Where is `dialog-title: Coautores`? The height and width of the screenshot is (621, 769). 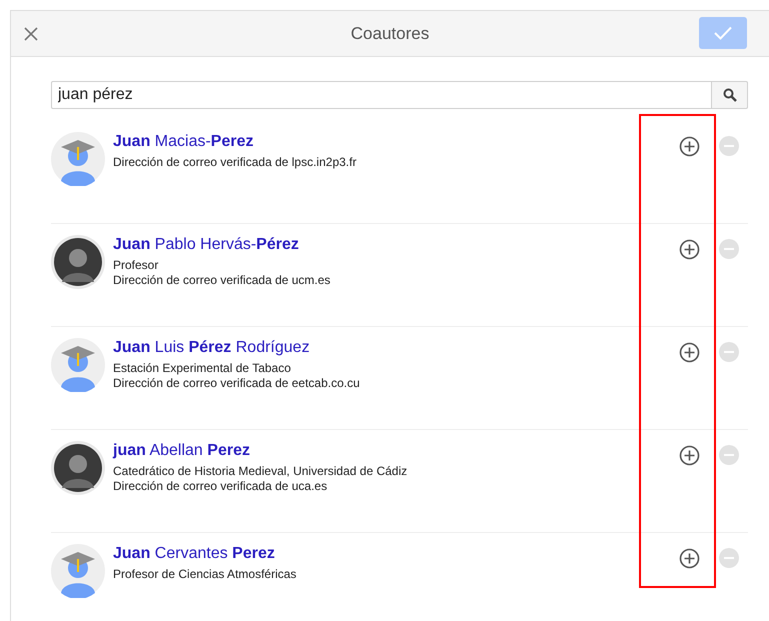
dialog-title: Coautores is located at coordinates (390, 33).